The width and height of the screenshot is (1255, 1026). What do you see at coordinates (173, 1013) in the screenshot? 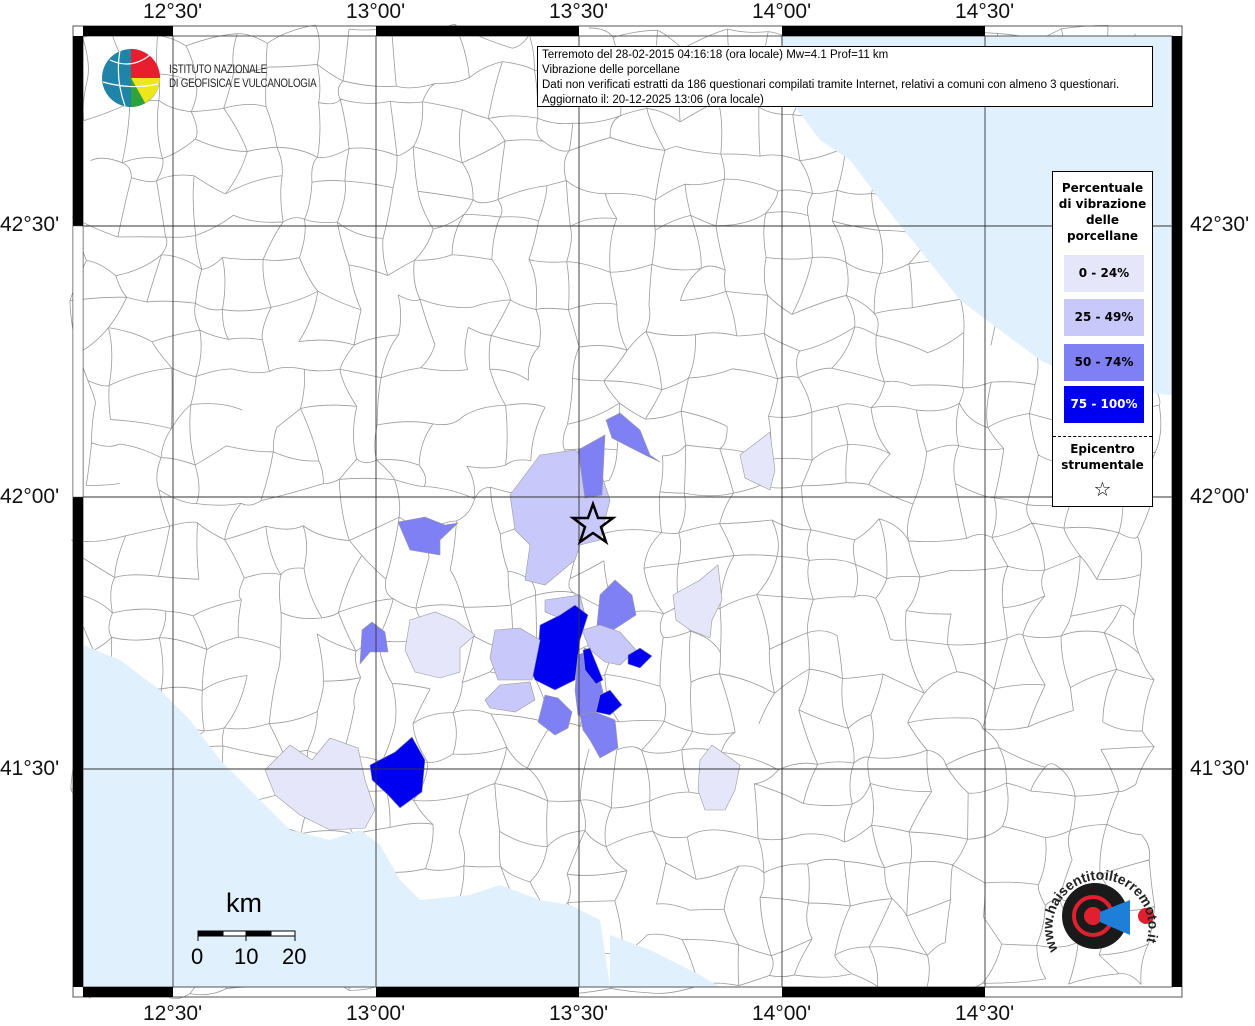
I see `lon-tick-bottom: 12°30'` at bounding box center [173, 1013].